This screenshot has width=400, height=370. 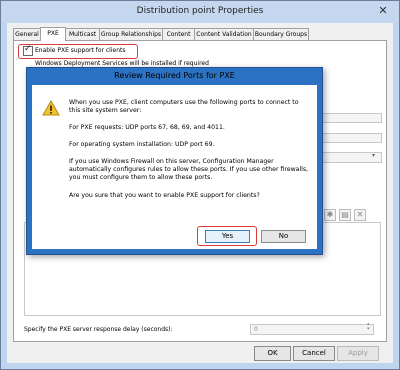 What do you see at coordinates (272, 353) in the screenshot?
I see `ok-button: OK` at bounding box center [272, 353].